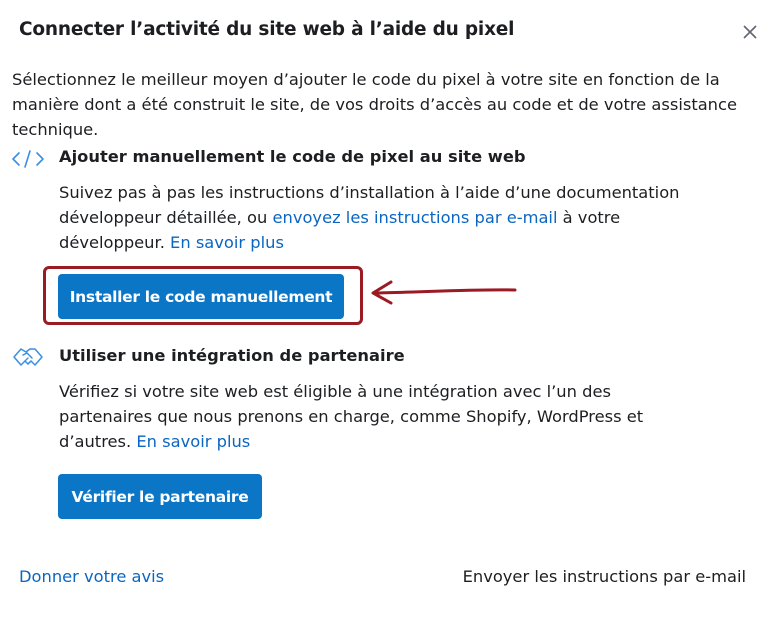 This screenshot has width=784, height=617. Describe the element at coordinates (28, 159) in the screenshot. I see `code-icon` at that location.